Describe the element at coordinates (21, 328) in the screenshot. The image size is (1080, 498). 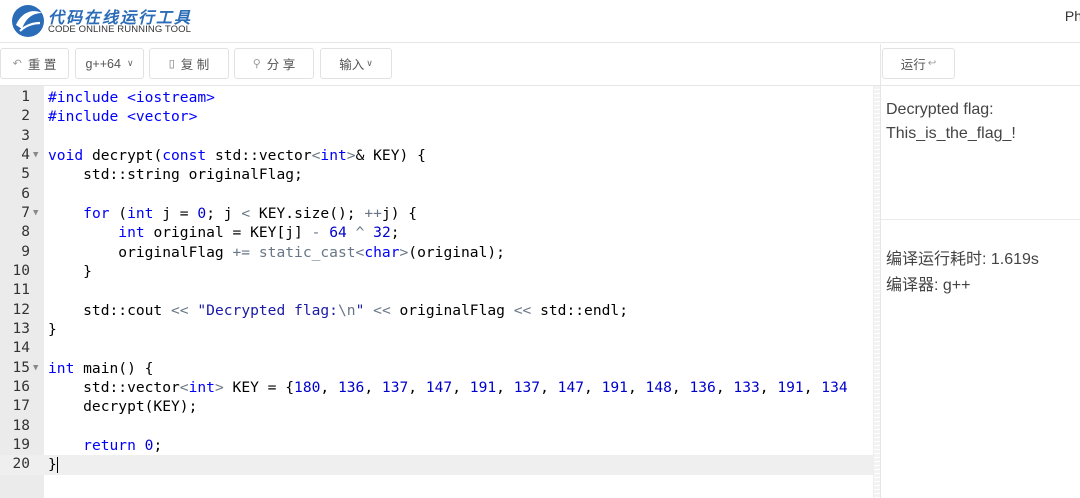
I see `line-number: 13` at that location.